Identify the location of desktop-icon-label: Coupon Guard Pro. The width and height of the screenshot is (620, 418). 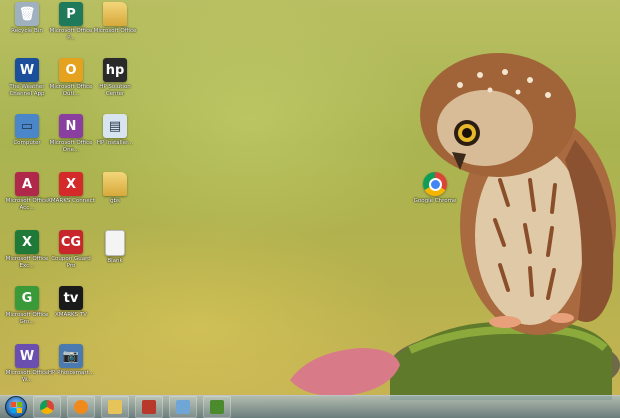
(71, 262).